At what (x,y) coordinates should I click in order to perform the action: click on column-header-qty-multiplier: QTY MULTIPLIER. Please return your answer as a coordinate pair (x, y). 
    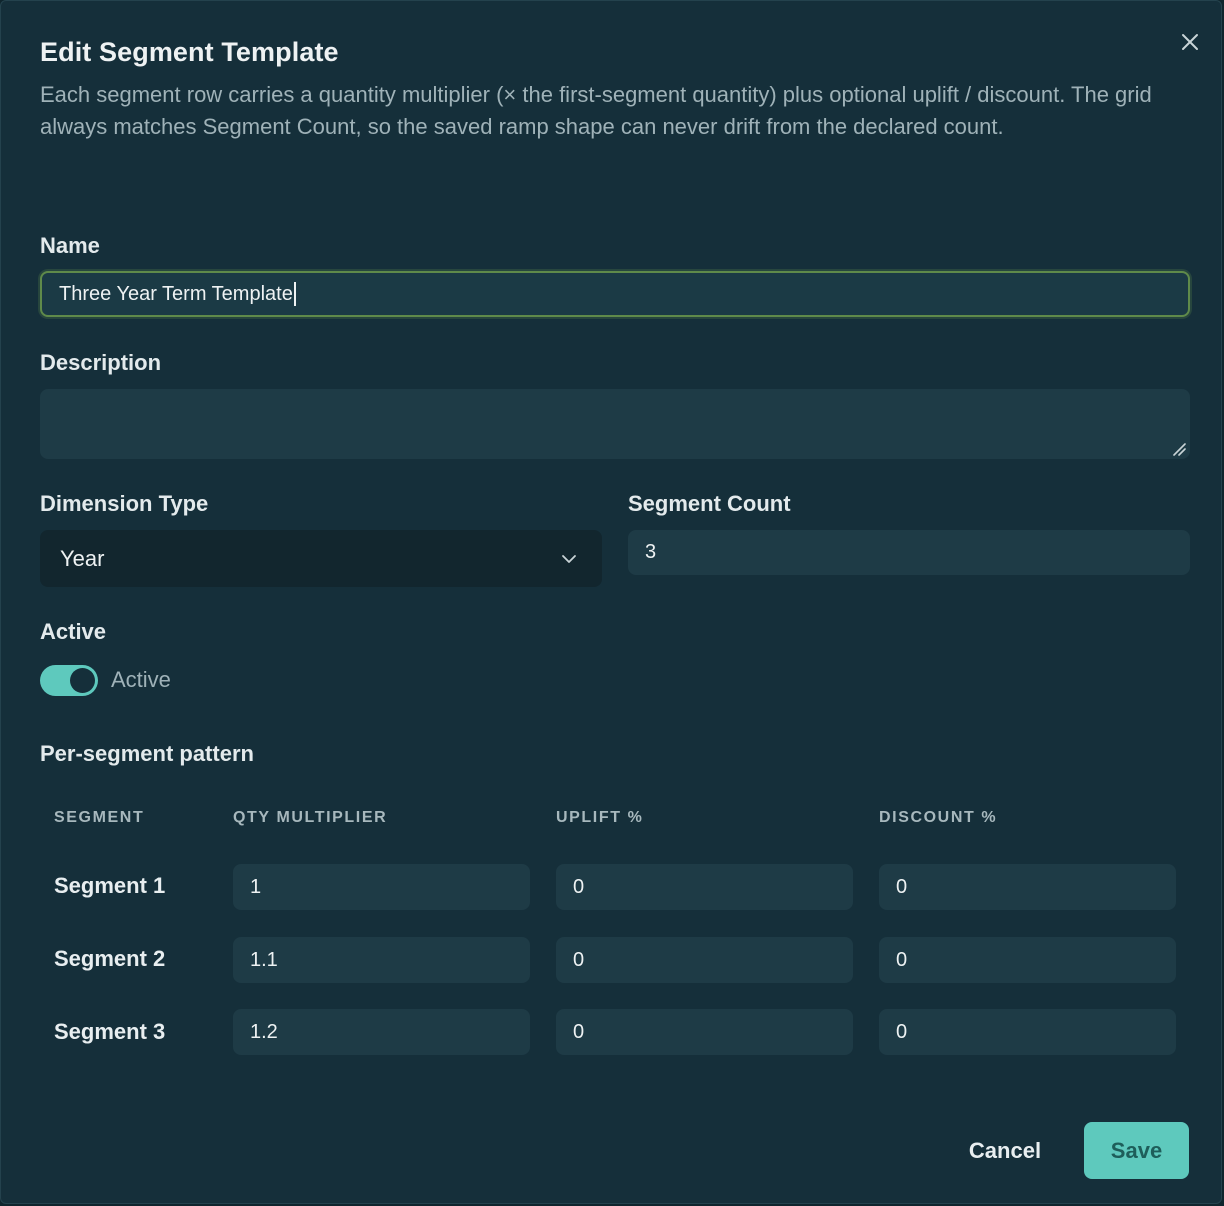
    Looking at the image, I should click on (310, 817).